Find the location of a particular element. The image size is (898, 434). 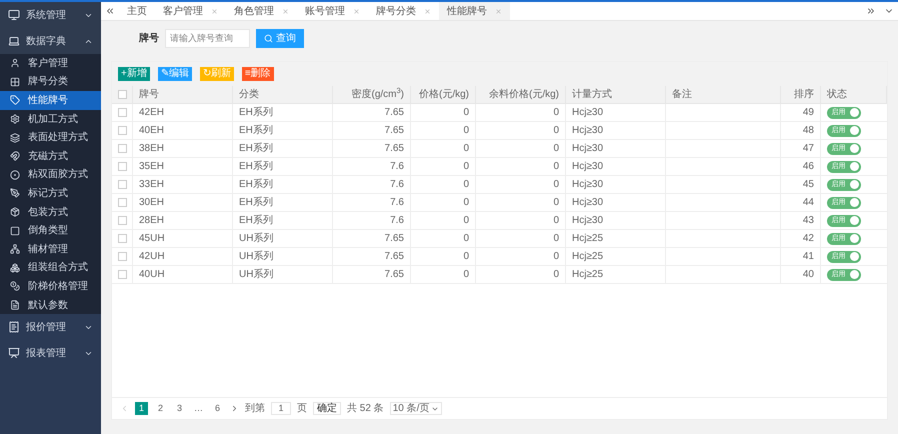

table-cell-text: 30EH is located at coordinates (151, 203).